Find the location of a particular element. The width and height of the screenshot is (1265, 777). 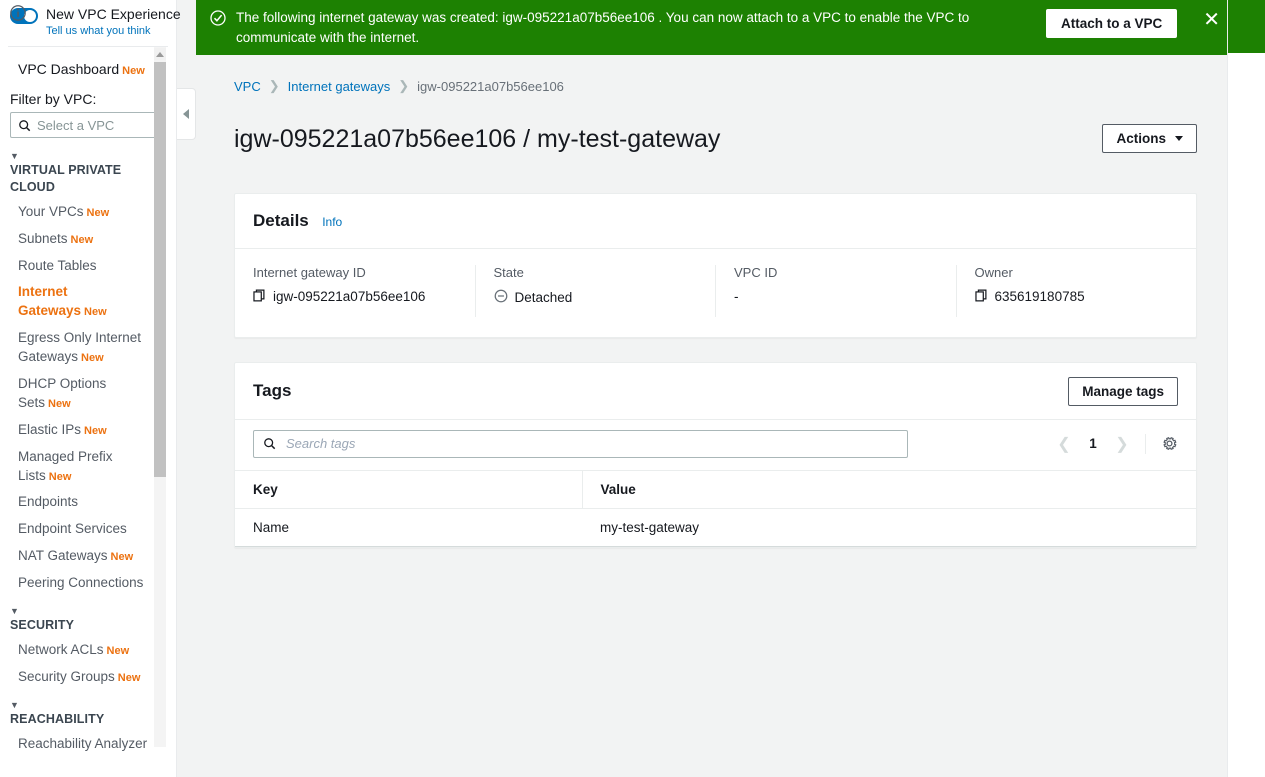

sidebar-item-endpoint-services: Endpoint Services is located at coordinates (83, 529).